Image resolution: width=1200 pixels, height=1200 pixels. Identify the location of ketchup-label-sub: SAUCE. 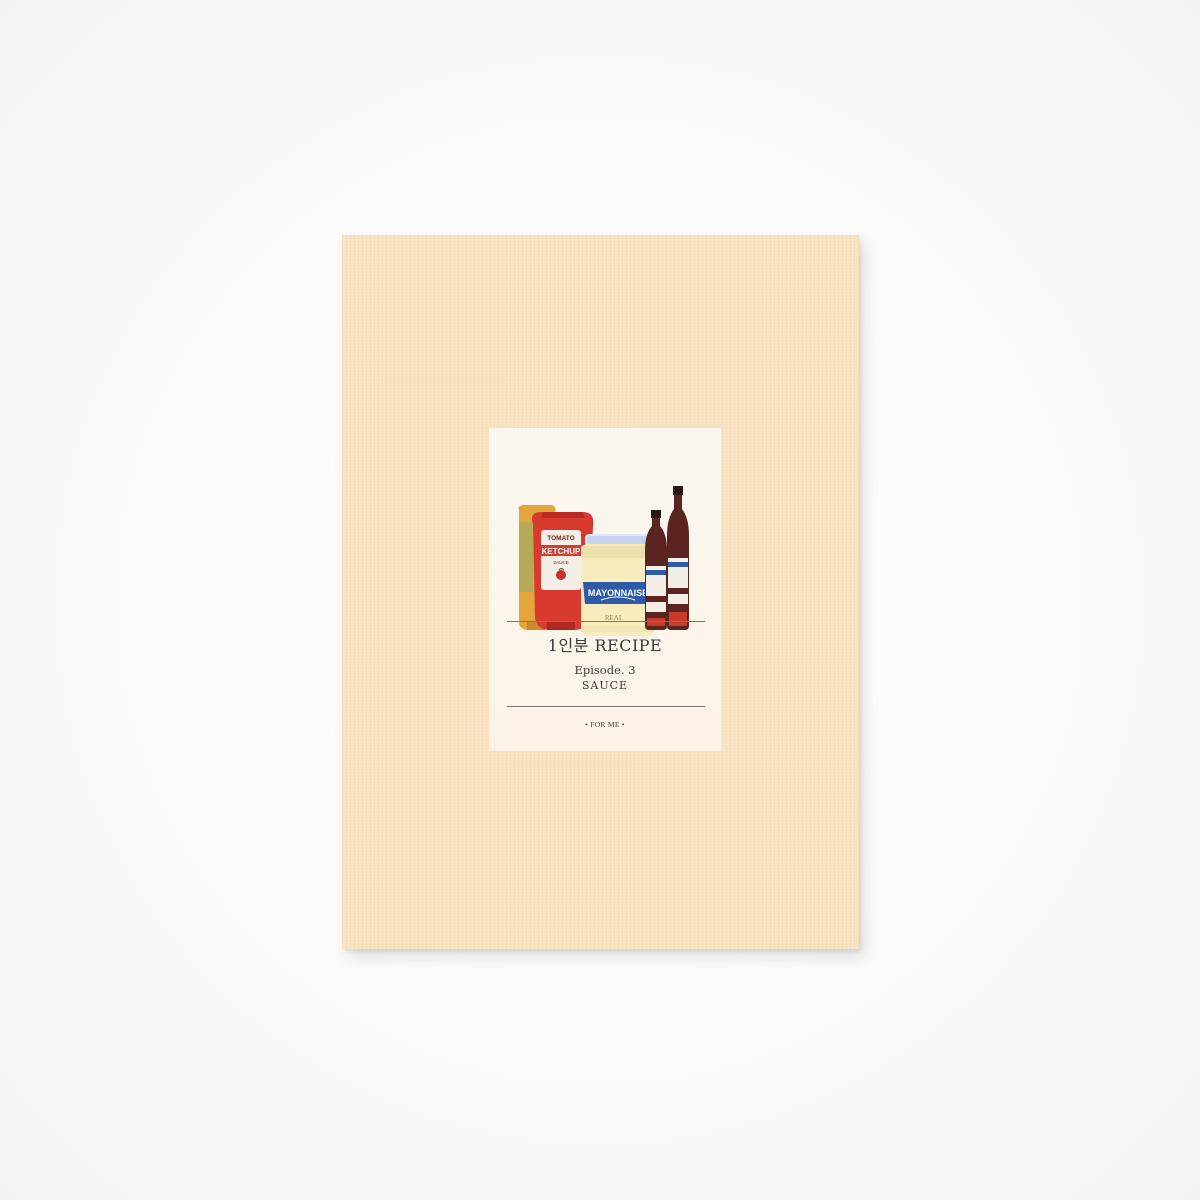
(561, 562).